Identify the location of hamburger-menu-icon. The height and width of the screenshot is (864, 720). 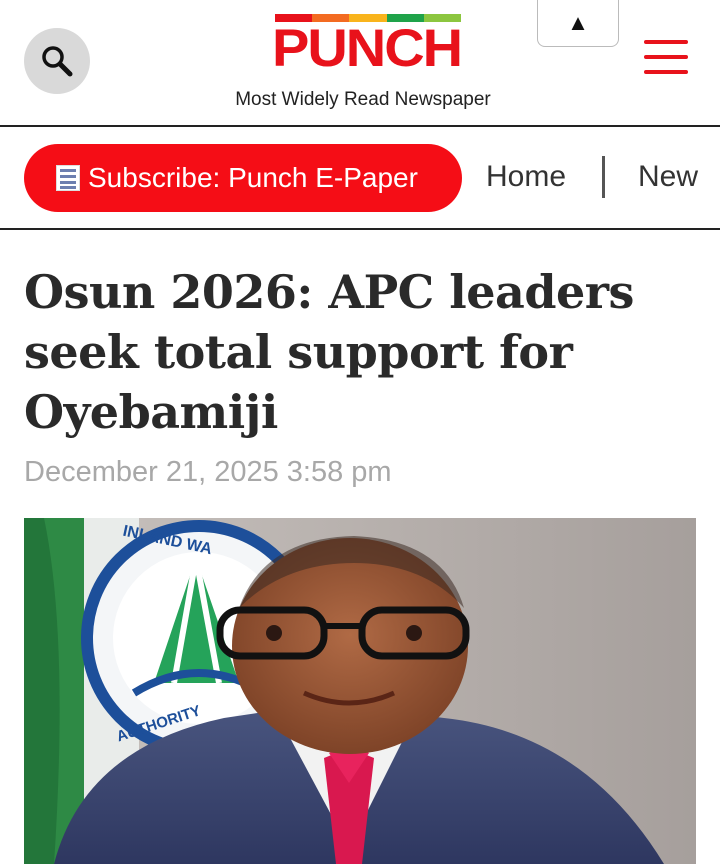
(666, 60).